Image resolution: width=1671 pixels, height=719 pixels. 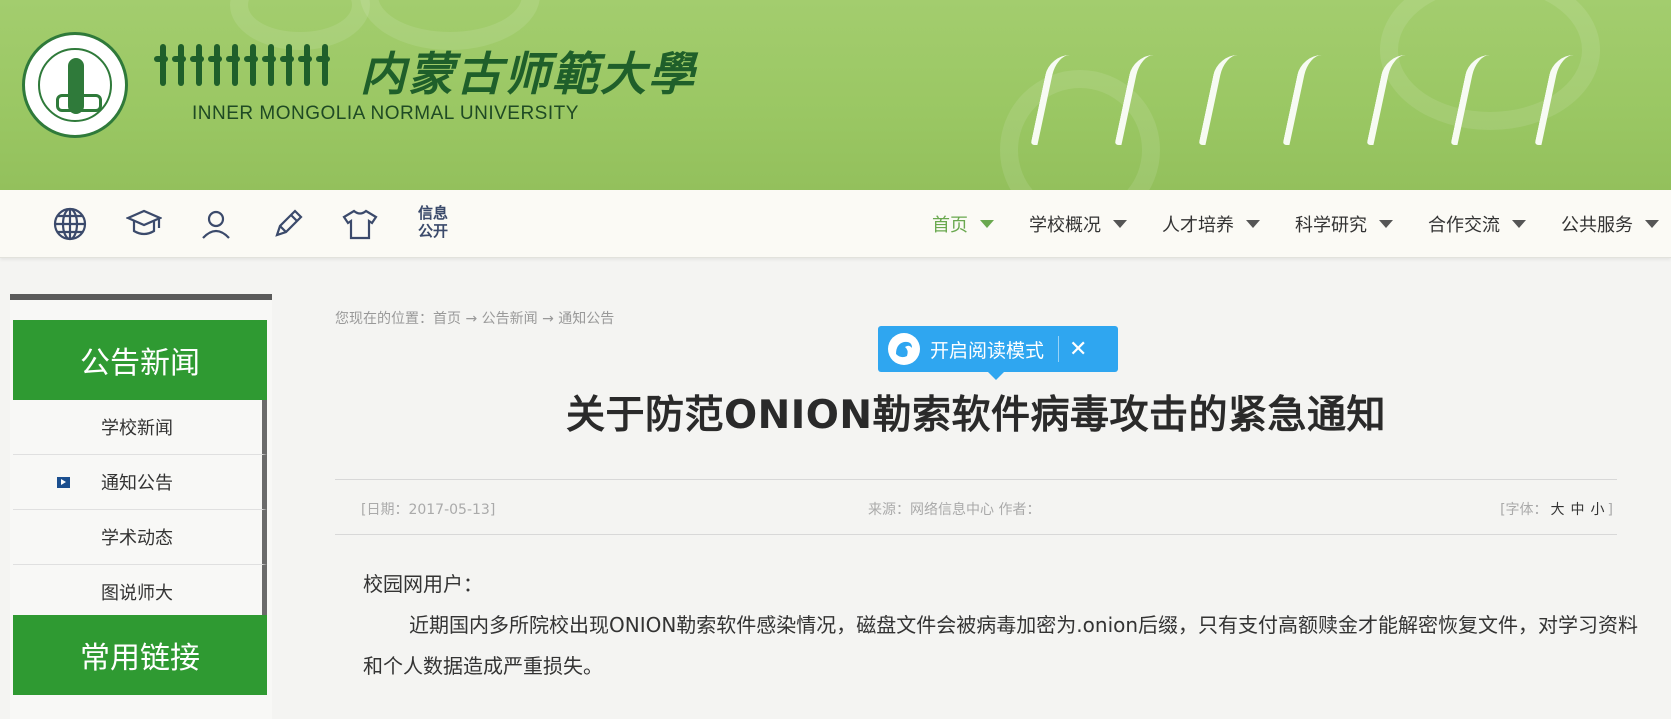 I want to click on divider, so click(x=1059, y=349).